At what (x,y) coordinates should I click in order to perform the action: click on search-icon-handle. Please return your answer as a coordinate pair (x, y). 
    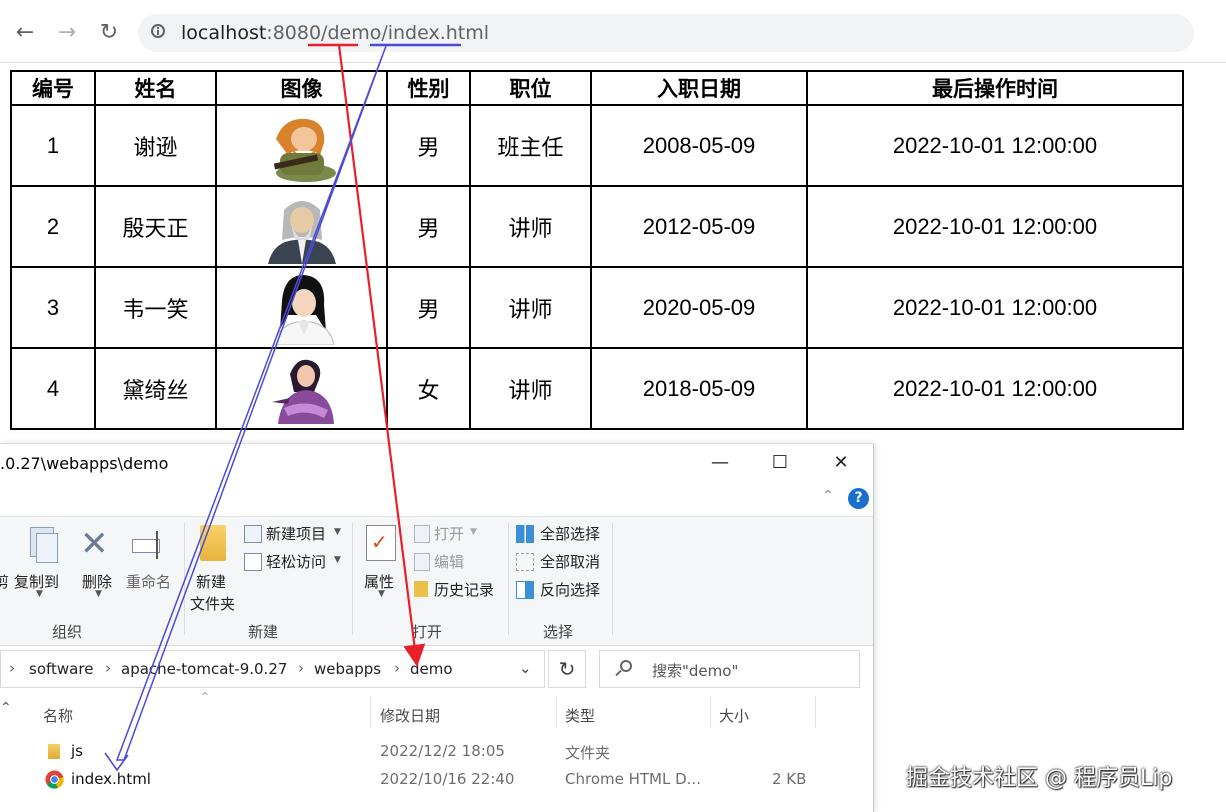
    Looking at the image, I should click on (618, 673).